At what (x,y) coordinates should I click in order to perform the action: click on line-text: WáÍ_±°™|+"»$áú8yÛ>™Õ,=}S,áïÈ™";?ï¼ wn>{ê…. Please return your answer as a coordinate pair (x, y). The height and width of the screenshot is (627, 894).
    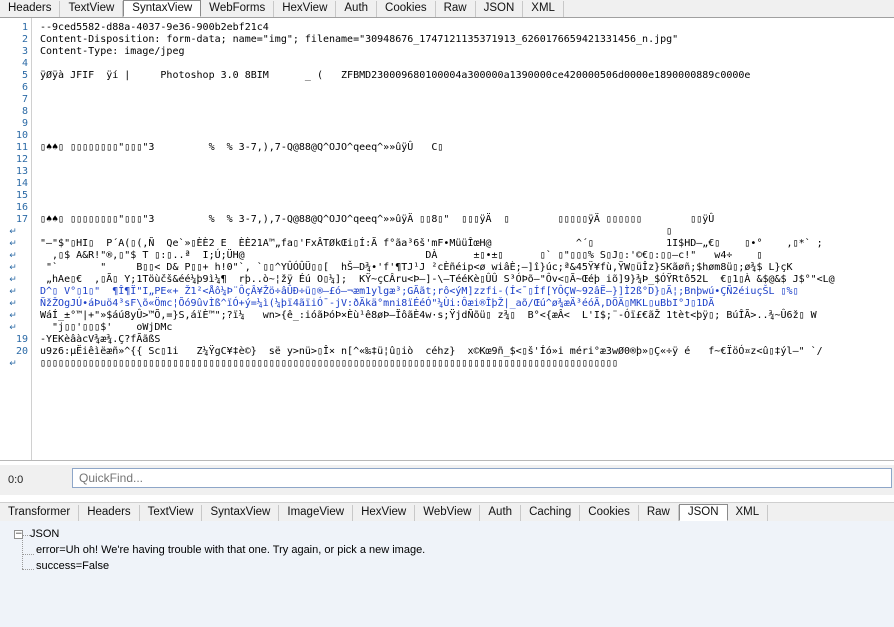
    Looking at the image, I should click on (428, 315).